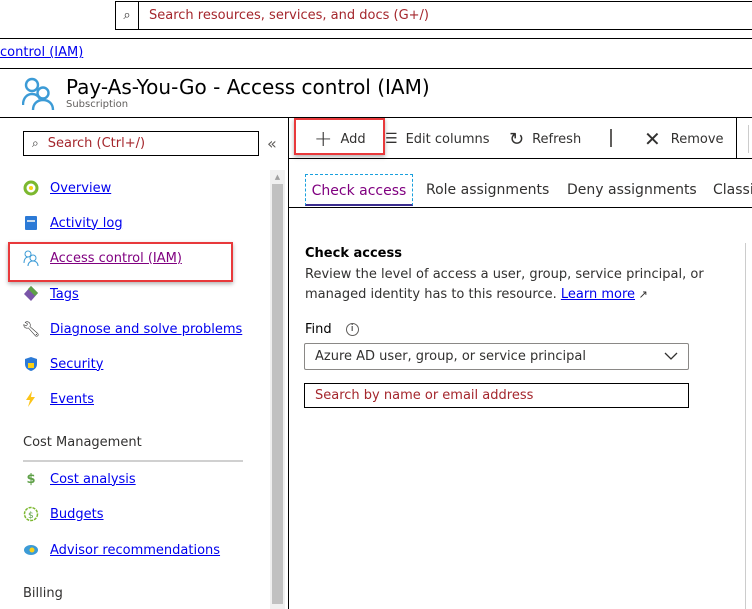  Describe the element at coordinates (93, 479) in the screenshot. I see `sidebar-item-label: Cost analysis` at that location.